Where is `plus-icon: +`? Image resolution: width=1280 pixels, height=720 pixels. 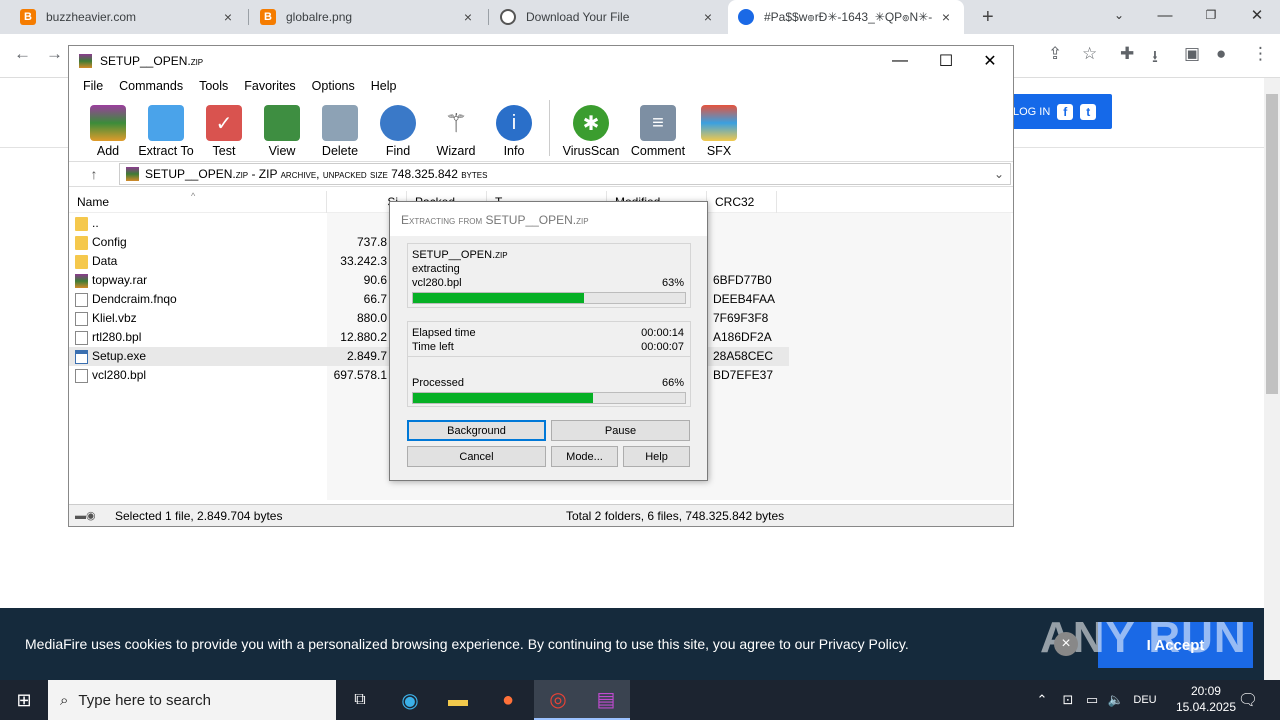 plus-icon: + is located at coordinates (988, 16).